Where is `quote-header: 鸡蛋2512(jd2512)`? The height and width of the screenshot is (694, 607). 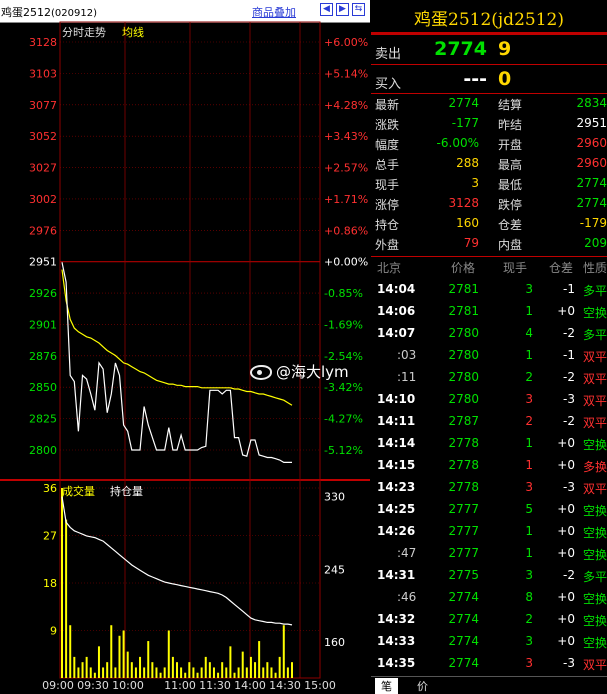 quote-header: 鸡蛋2512(jd2512) is located at coordinates (489, 17).